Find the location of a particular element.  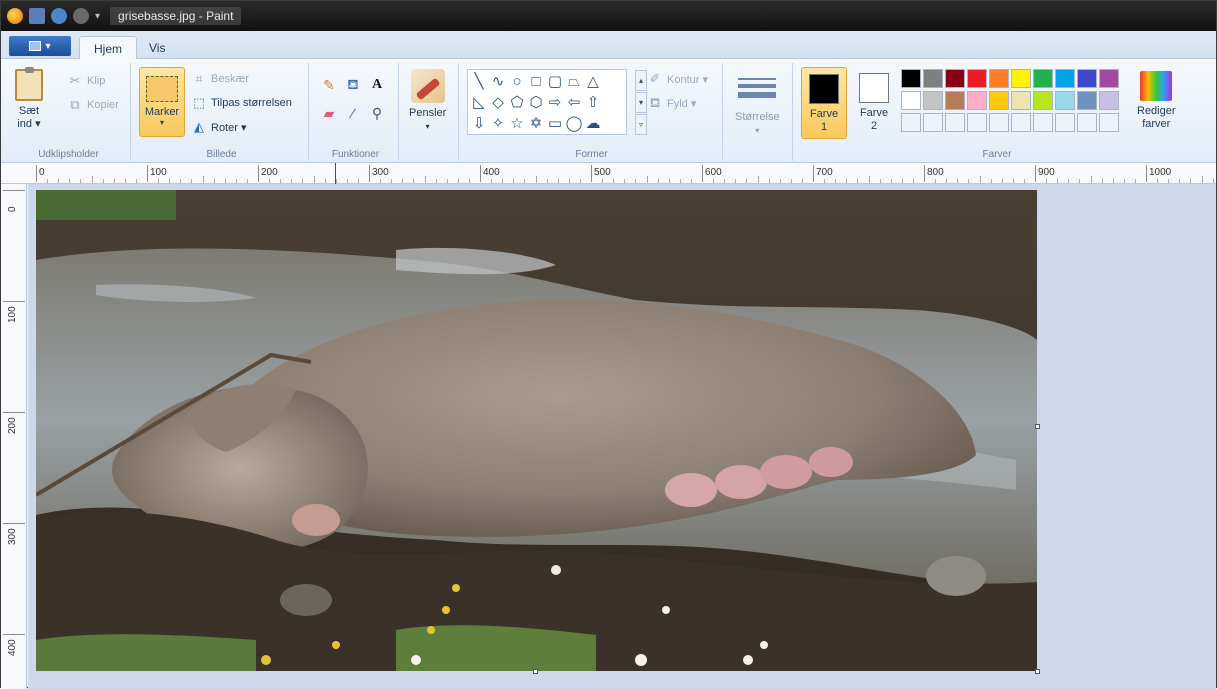

hexagon-shape-icon: ⬡ is located at coordinates (536, 102).